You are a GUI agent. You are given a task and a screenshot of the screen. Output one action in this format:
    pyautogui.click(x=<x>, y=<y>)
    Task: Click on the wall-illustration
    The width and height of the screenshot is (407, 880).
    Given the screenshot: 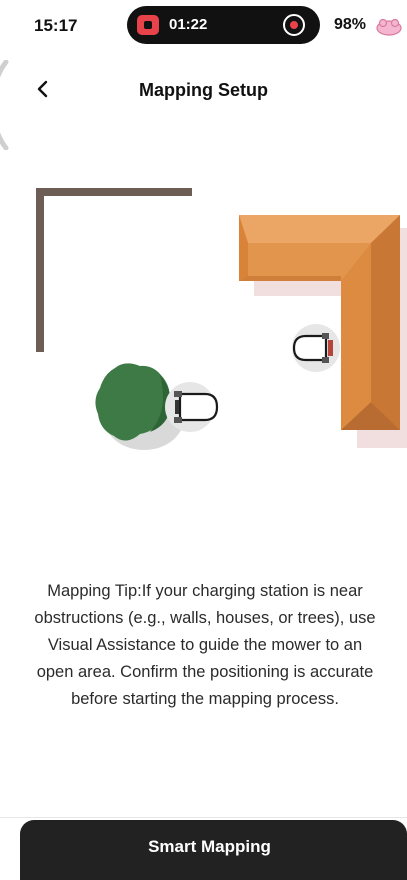 What is the action you would take?
    pyautogui.click(x=114, y=270)
    